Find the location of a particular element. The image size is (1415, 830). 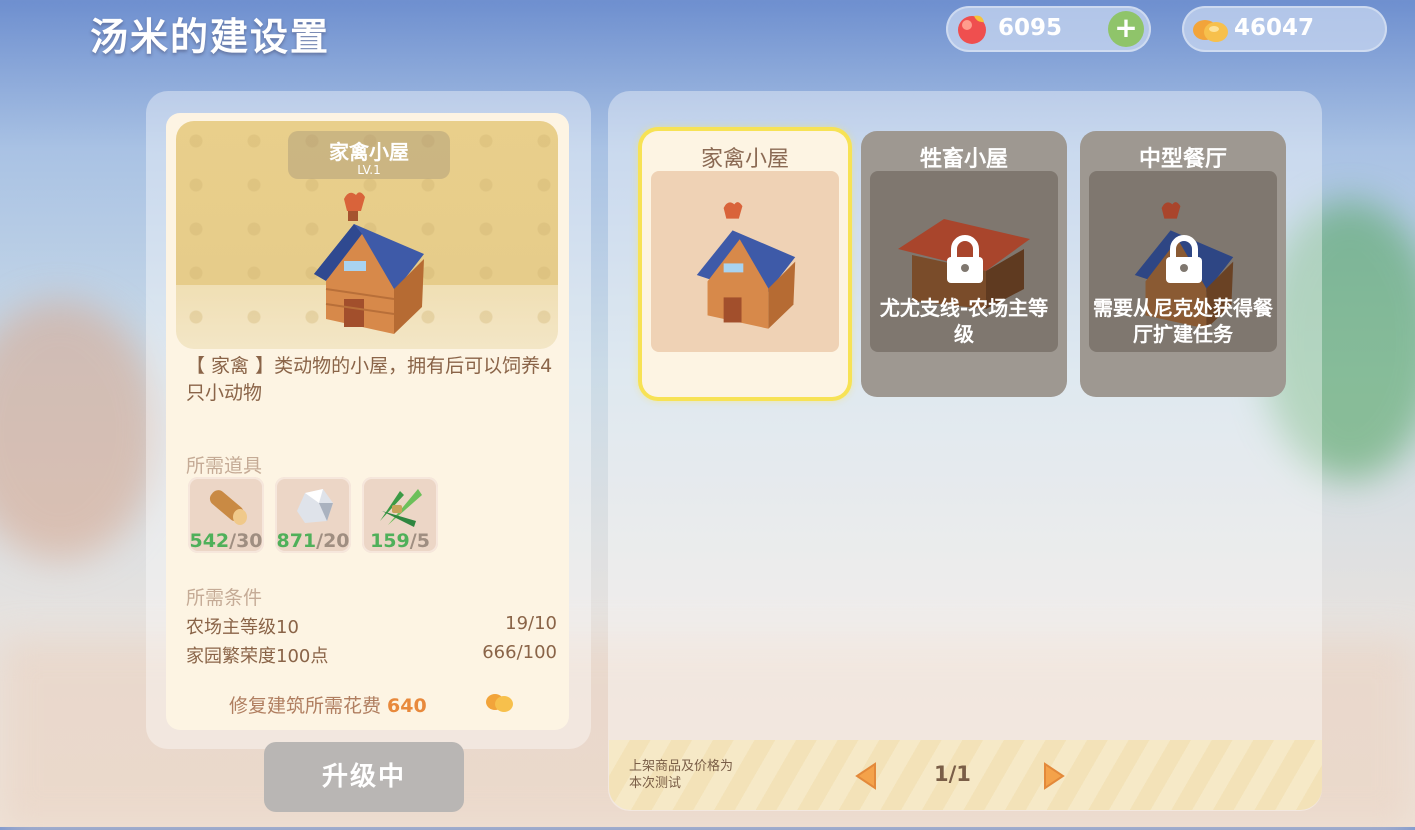

prev-page-button is located at coordinates (866, 776).